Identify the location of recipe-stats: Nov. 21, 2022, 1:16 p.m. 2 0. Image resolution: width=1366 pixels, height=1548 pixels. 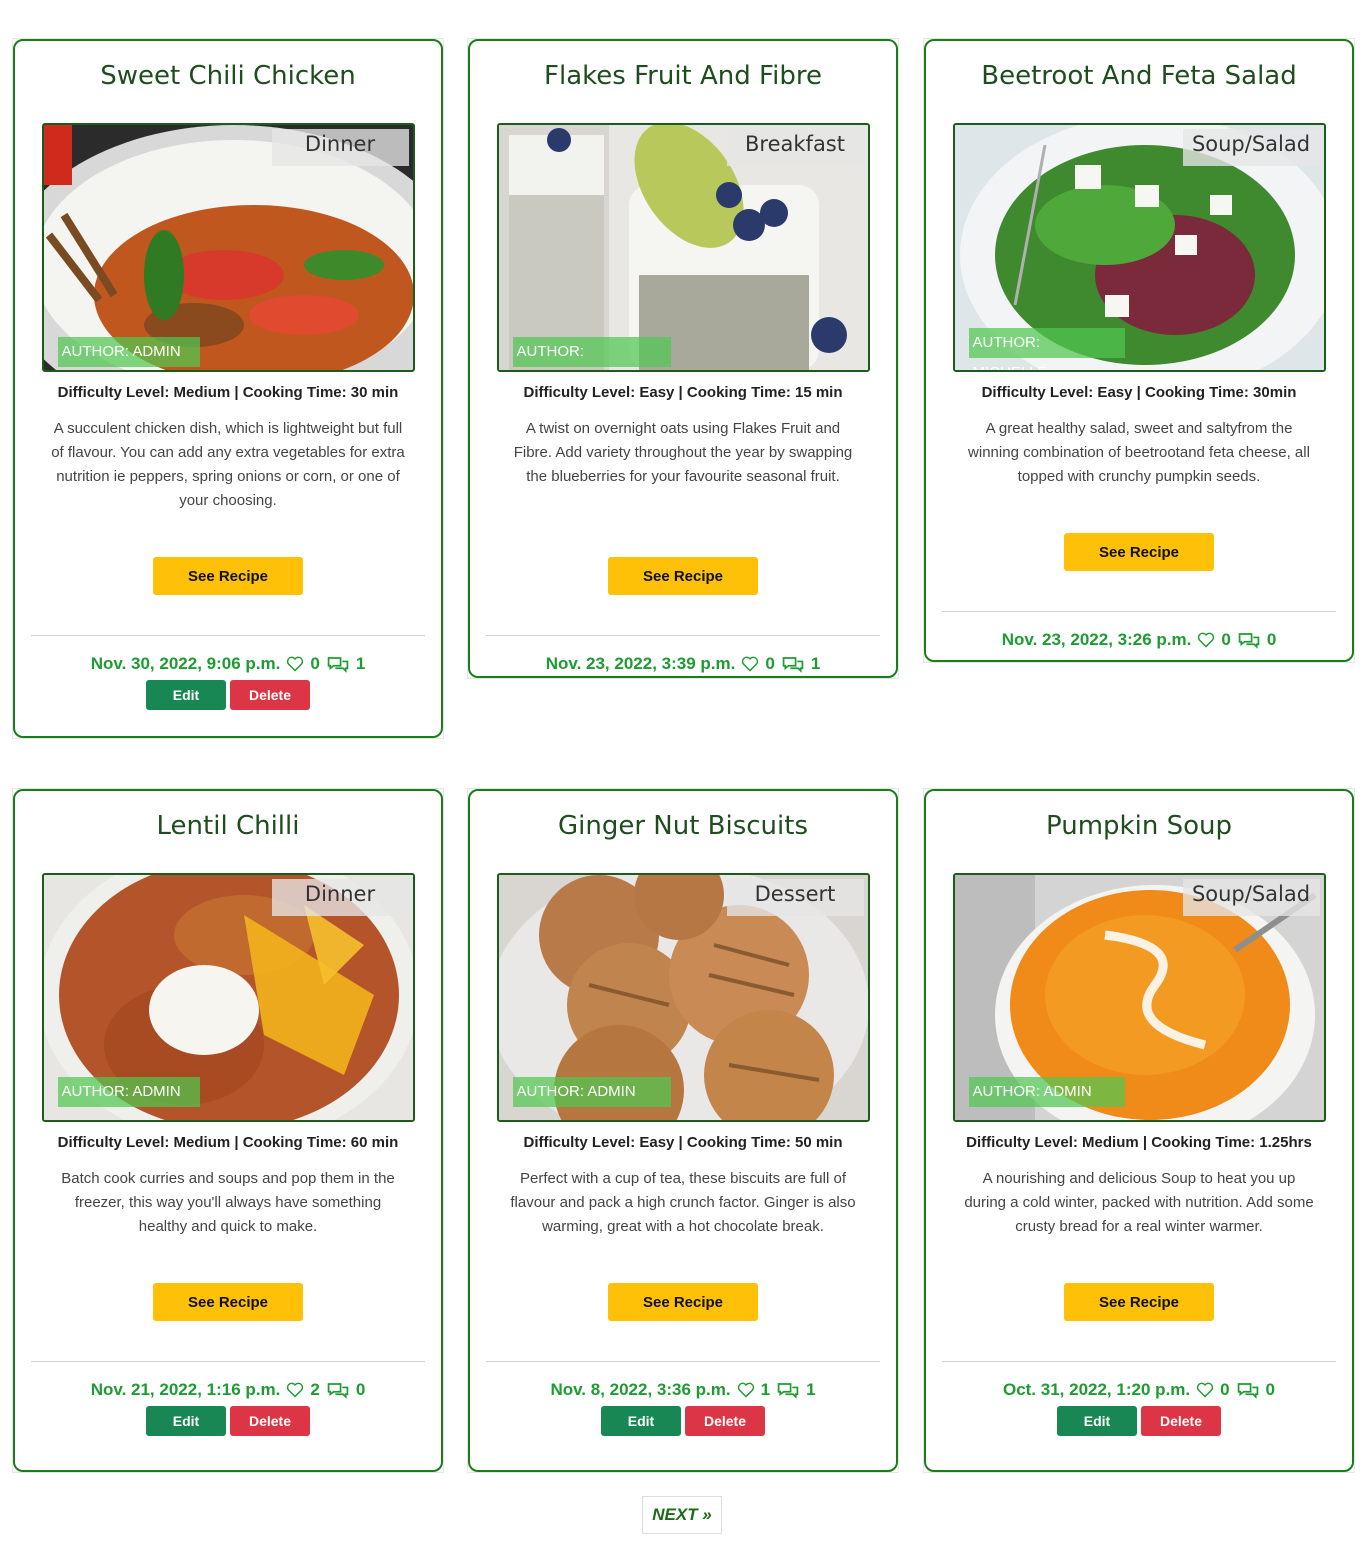
(228, 1390).